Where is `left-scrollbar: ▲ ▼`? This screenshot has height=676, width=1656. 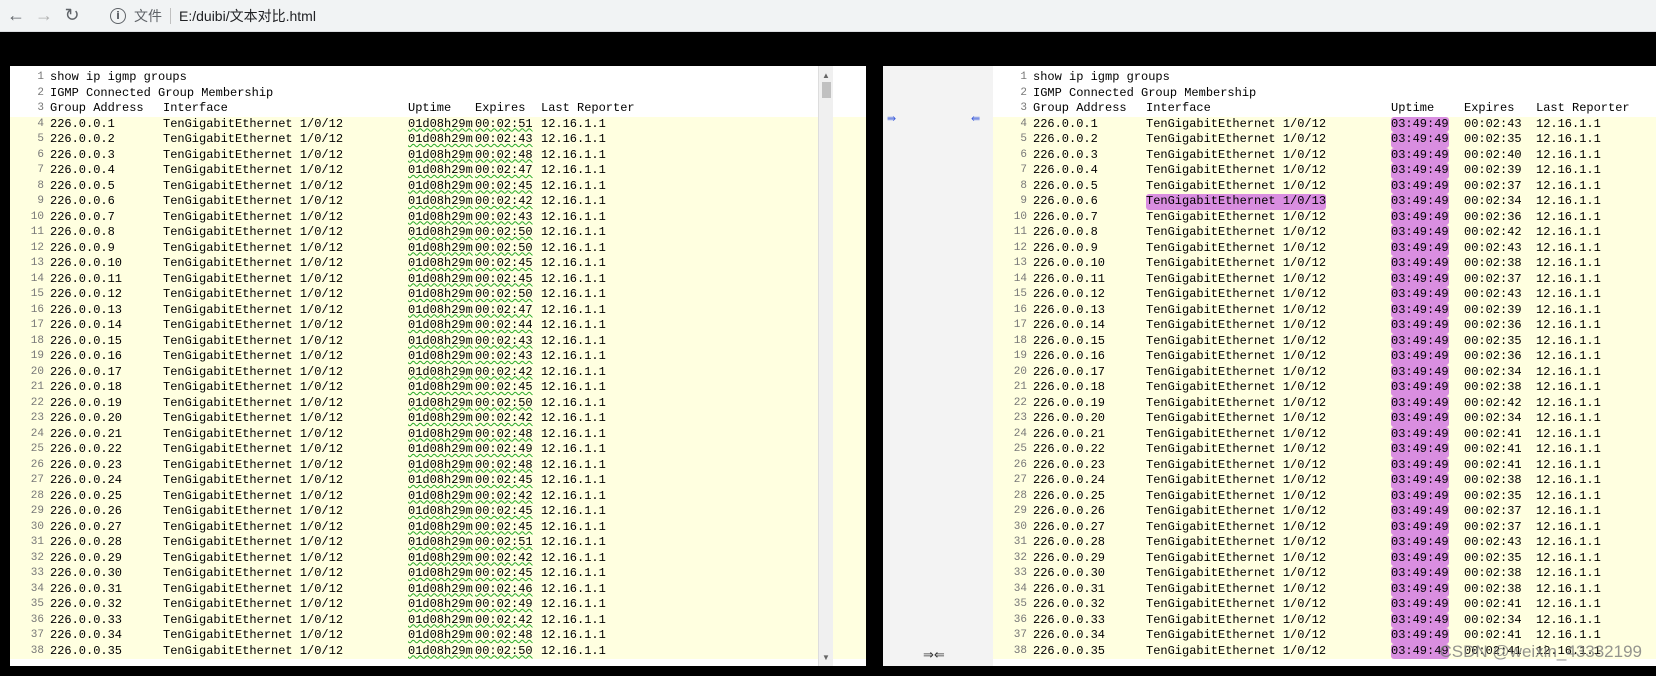 left-scrollbar: ▲ ▼ is located at coordinates (825, 366).